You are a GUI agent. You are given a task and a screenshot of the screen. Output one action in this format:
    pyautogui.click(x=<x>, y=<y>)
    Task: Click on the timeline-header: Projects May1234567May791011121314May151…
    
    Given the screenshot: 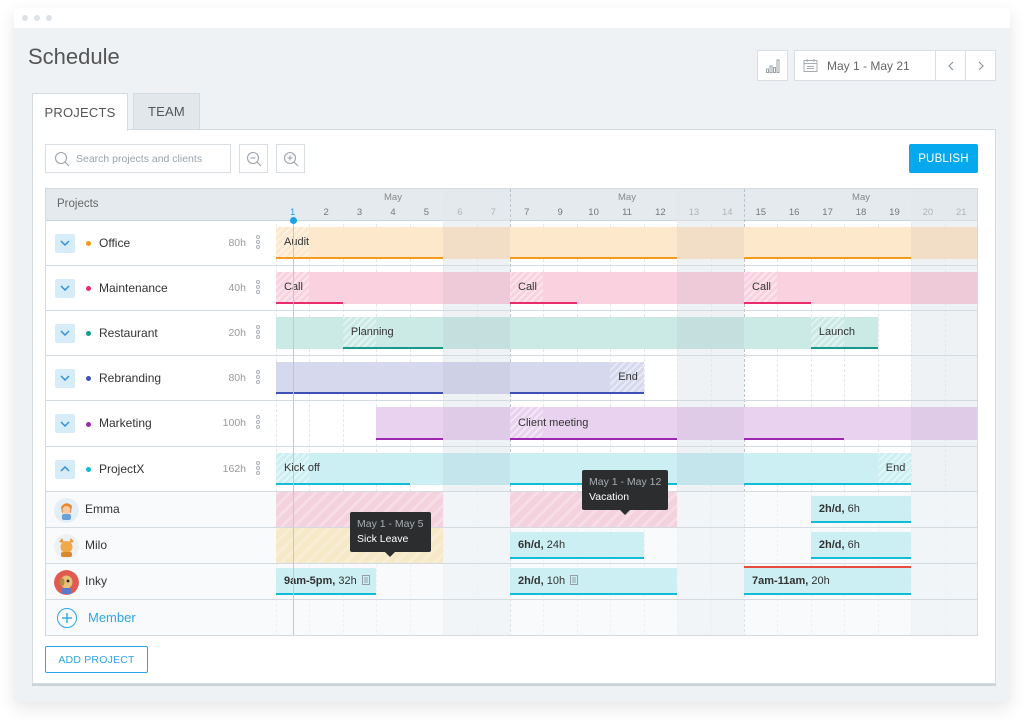 What is the action you would take?
    pyautogui.click(x=511, y=205)
    